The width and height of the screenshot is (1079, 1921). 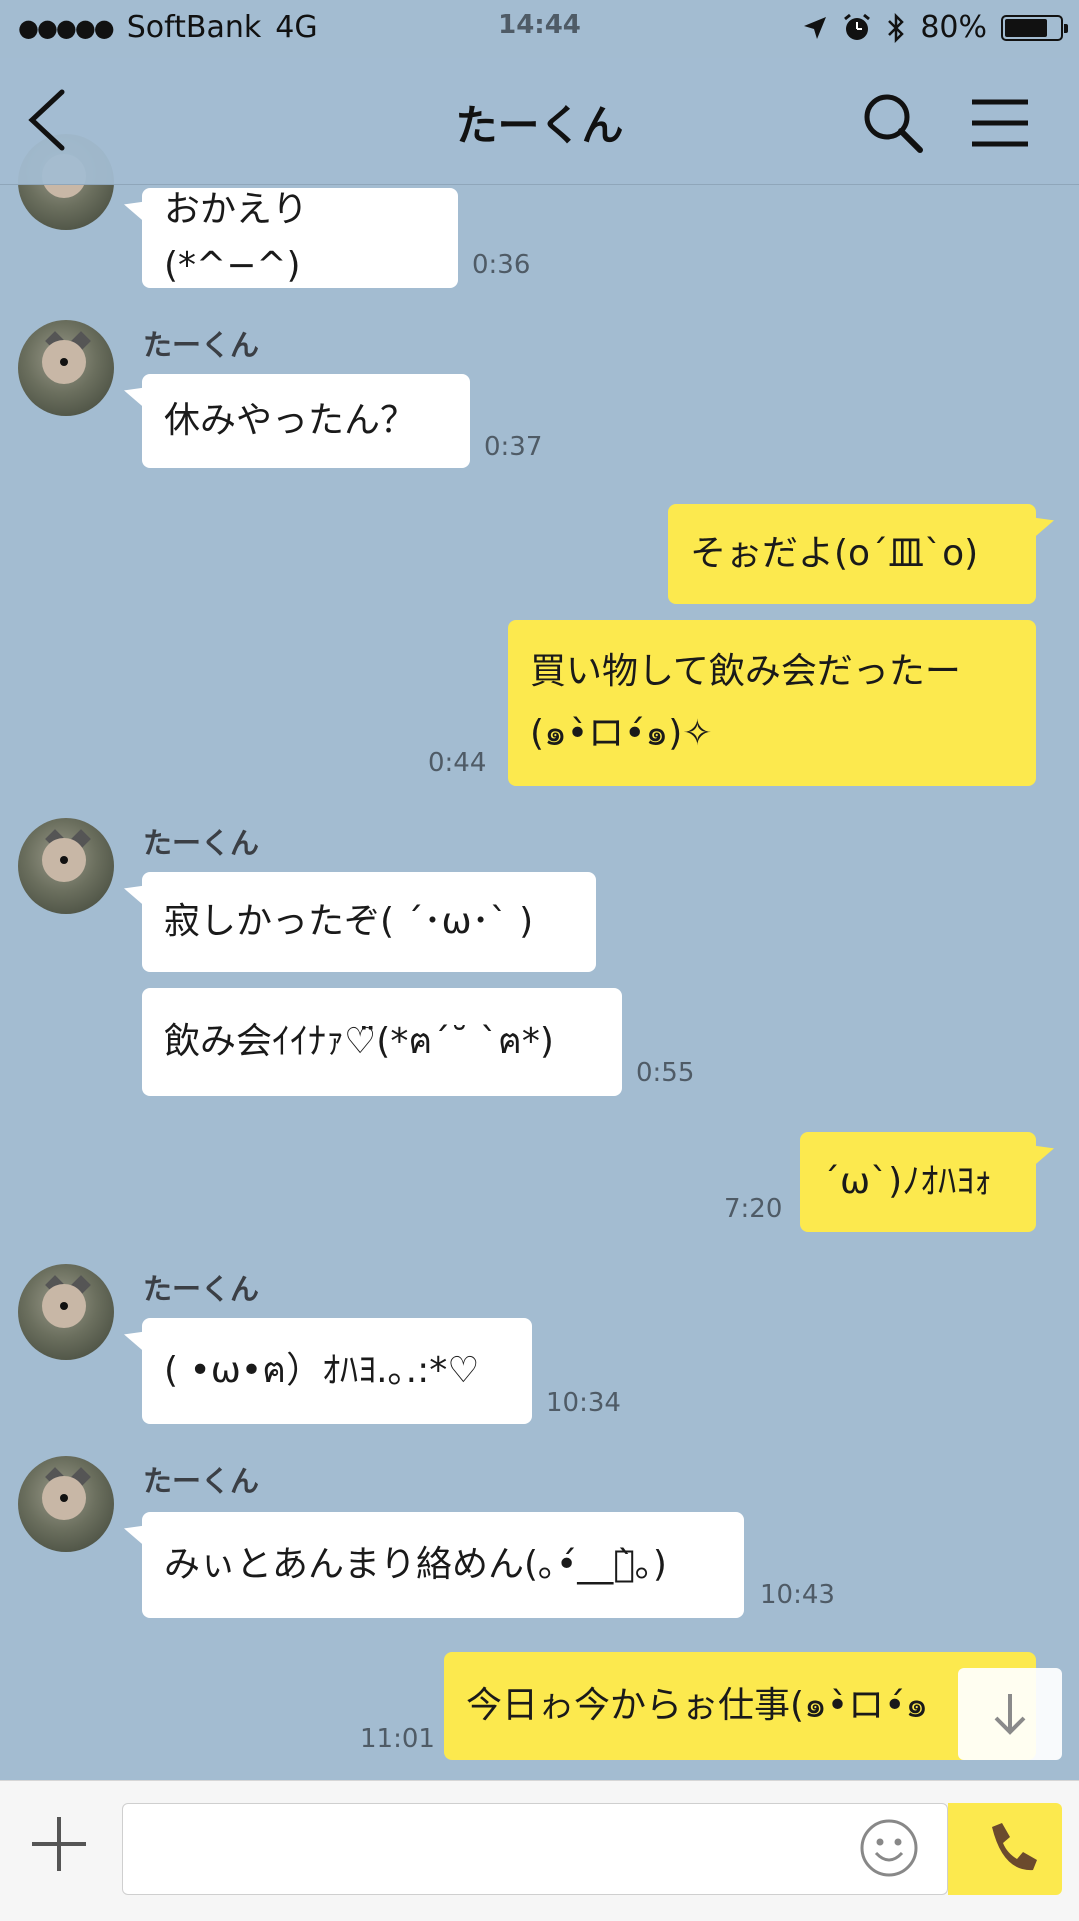 What do you see at coordinates (772, 703) in the screenshot?
I see `message-bubble: 買い物して飲み会だったー (๑•̀ロ•́๑)✧` at bounding box center [772, 703].